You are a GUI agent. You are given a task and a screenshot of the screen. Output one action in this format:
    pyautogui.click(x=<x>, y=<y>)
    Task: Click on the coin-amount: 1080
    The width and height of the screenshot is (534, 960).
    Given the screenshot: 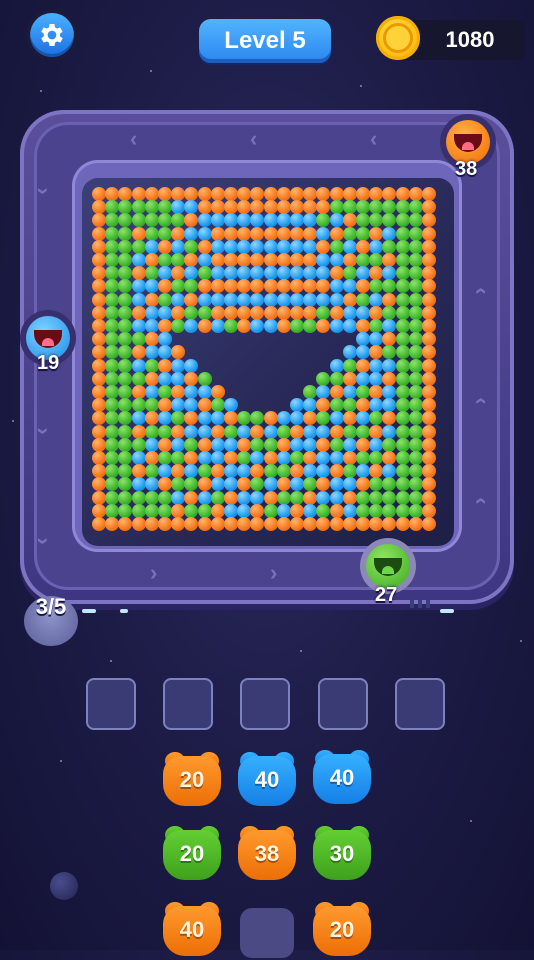 What is the action you would take?
    pyautogui.click(x=470, y=39)
    